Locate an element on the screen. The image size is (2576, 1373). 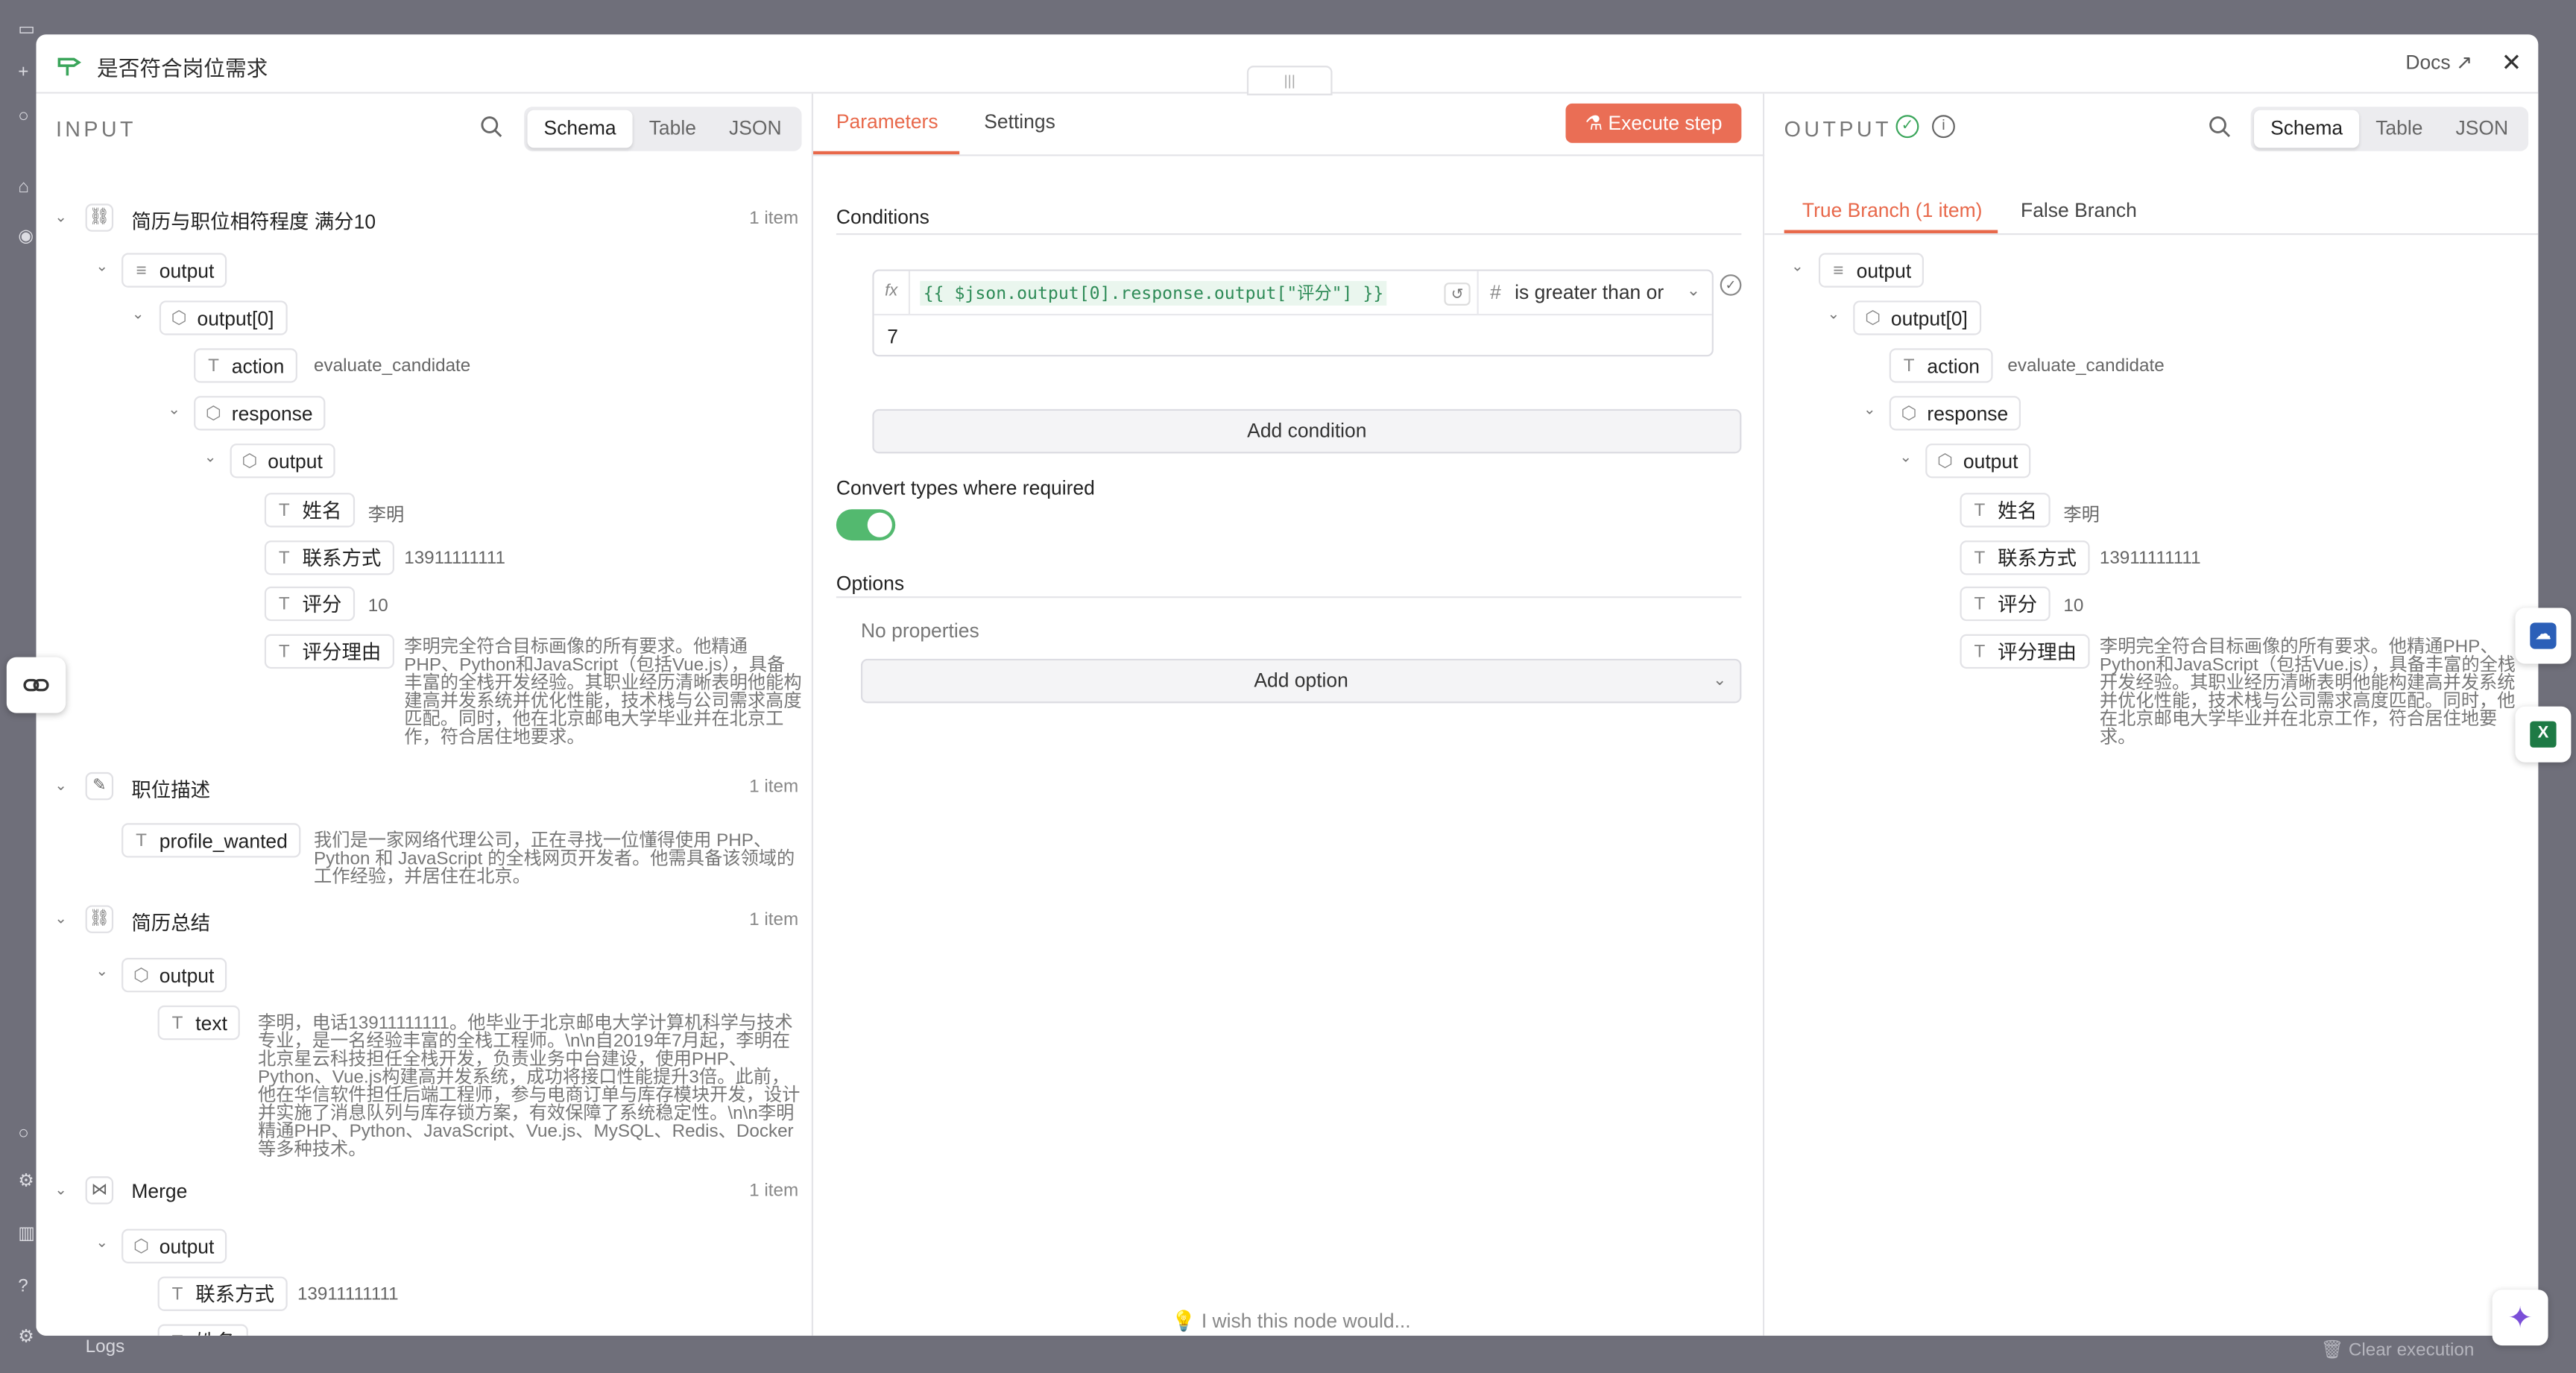
link-toggle-button is located at coordinates (36, 685).